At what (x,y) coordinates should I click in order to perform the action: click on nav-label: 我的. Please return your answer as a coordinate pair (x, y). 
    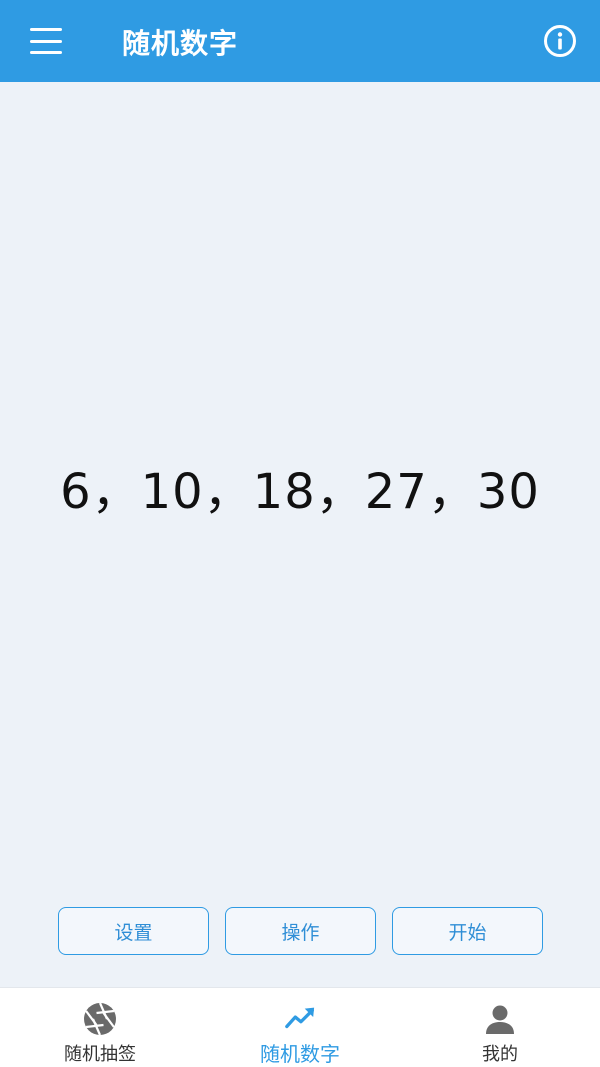
    Looking at the image, I should click on (500, 1054).